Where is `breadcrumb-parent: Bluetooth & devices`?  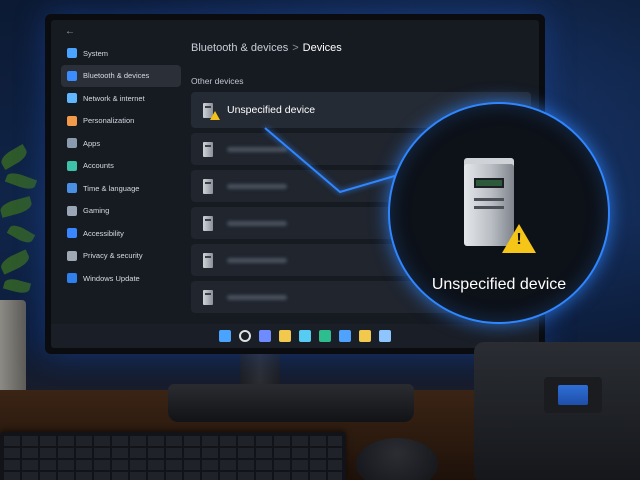 breadcrumb-parent: Bluetooth & devices is located at coordinates (239, 48).